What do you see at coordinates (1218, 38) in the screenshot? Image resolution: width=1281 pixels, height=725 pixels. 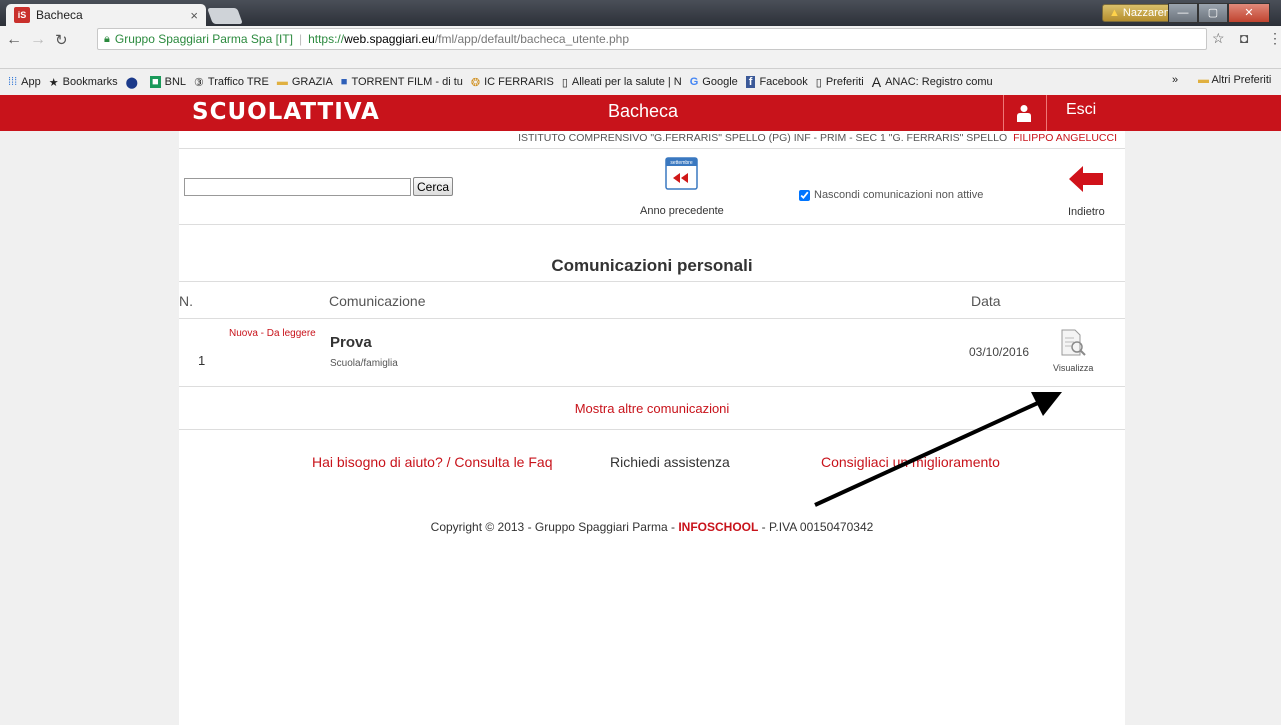 I see `bookmark-star-icon: ☆` at bounding box center [1218, 38].